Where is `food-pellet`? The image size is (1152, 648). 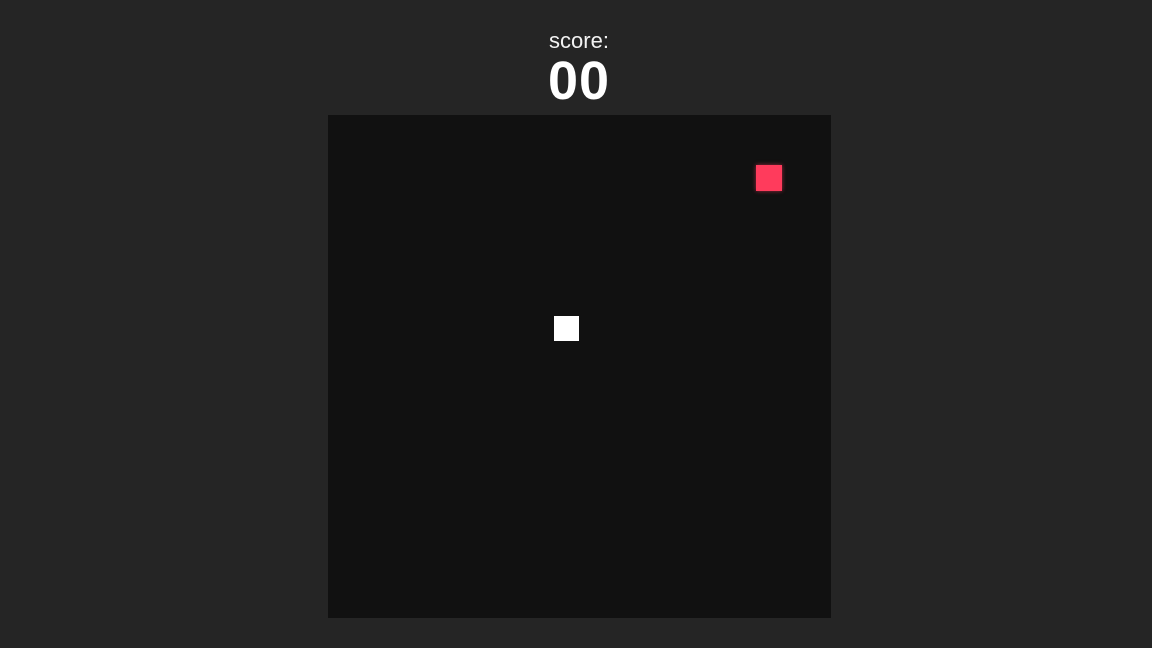
food-pellet is located at coordinates (769, 178).